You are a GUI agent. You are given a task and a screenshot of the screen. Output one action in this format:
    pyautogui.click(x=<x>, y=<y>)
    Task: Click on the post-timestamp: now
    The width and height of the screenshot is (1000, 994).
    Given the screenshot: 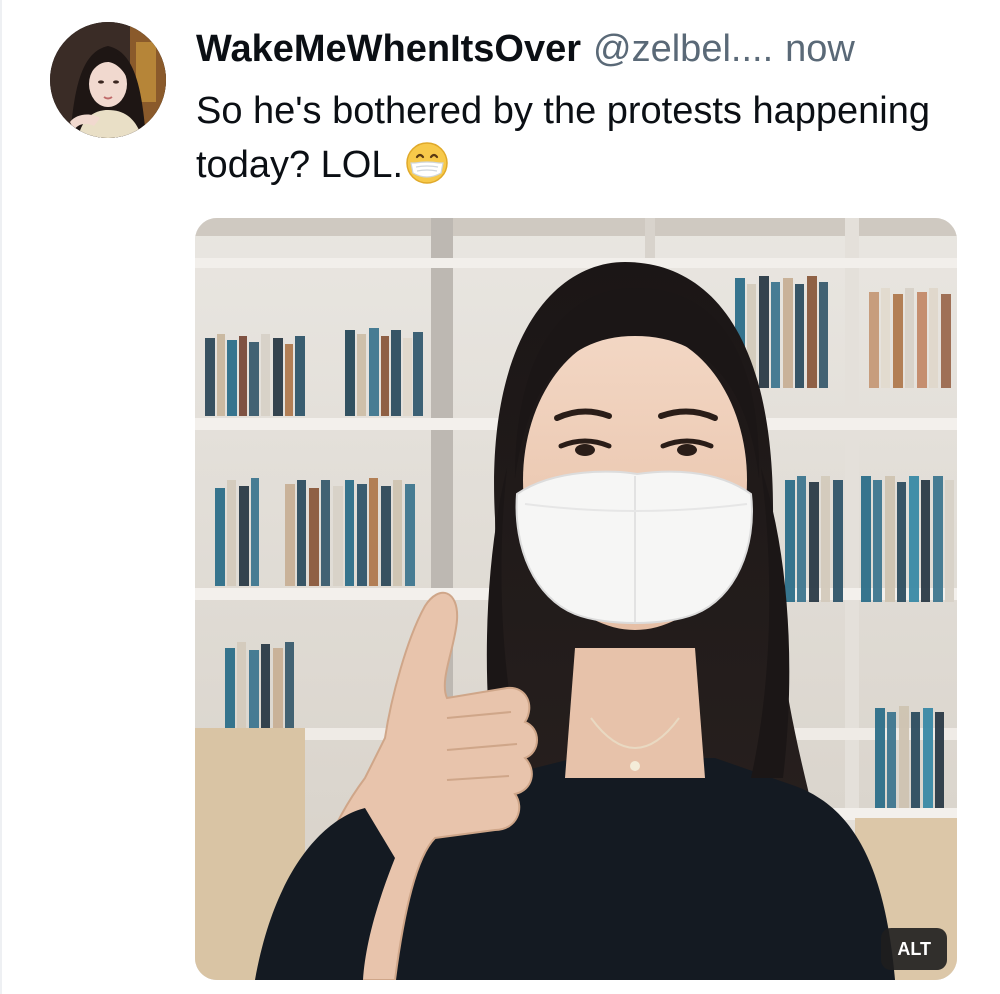 What is the action you would take?
    pyautogui.click(x=820, y=49)
    